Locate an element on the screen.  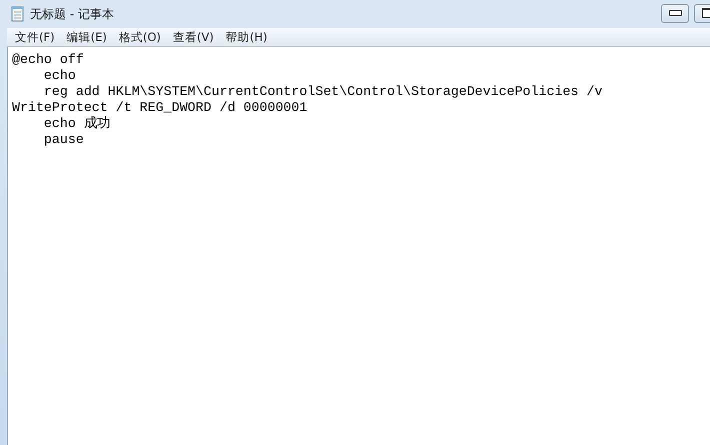
text-line: WriteProtect /t REG_DWORD /d 00000001 is located at coordinates (160, 108).